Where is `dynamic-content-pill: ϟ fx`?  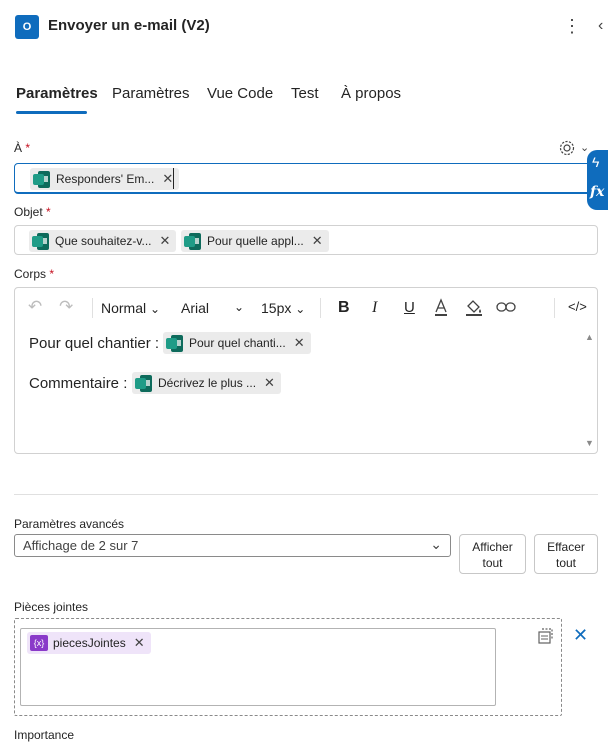
dynamic-content-pill: ϟ fx is located at coordinates (597, 180).